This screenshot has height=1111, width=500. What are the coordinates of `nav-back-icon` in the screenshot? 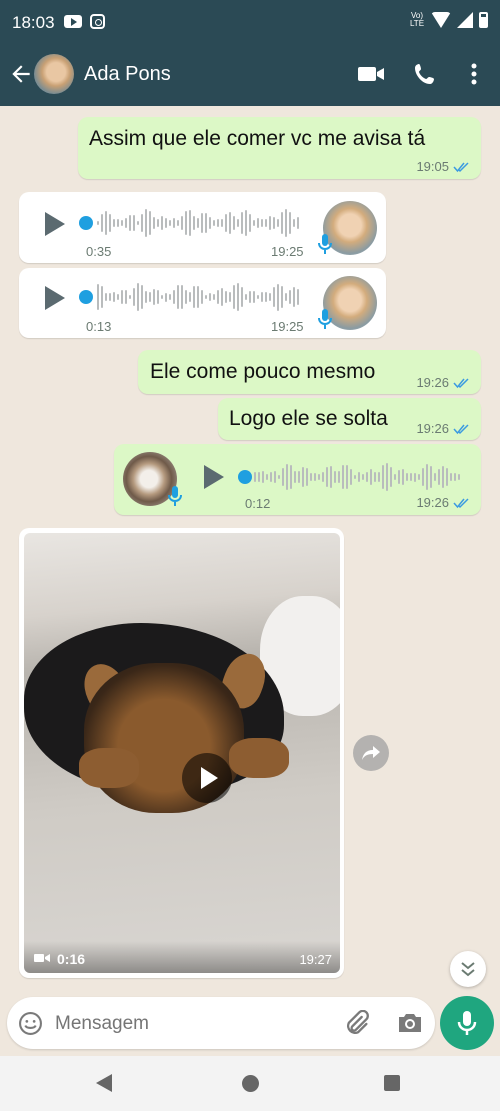 It's located at (104, 1083).